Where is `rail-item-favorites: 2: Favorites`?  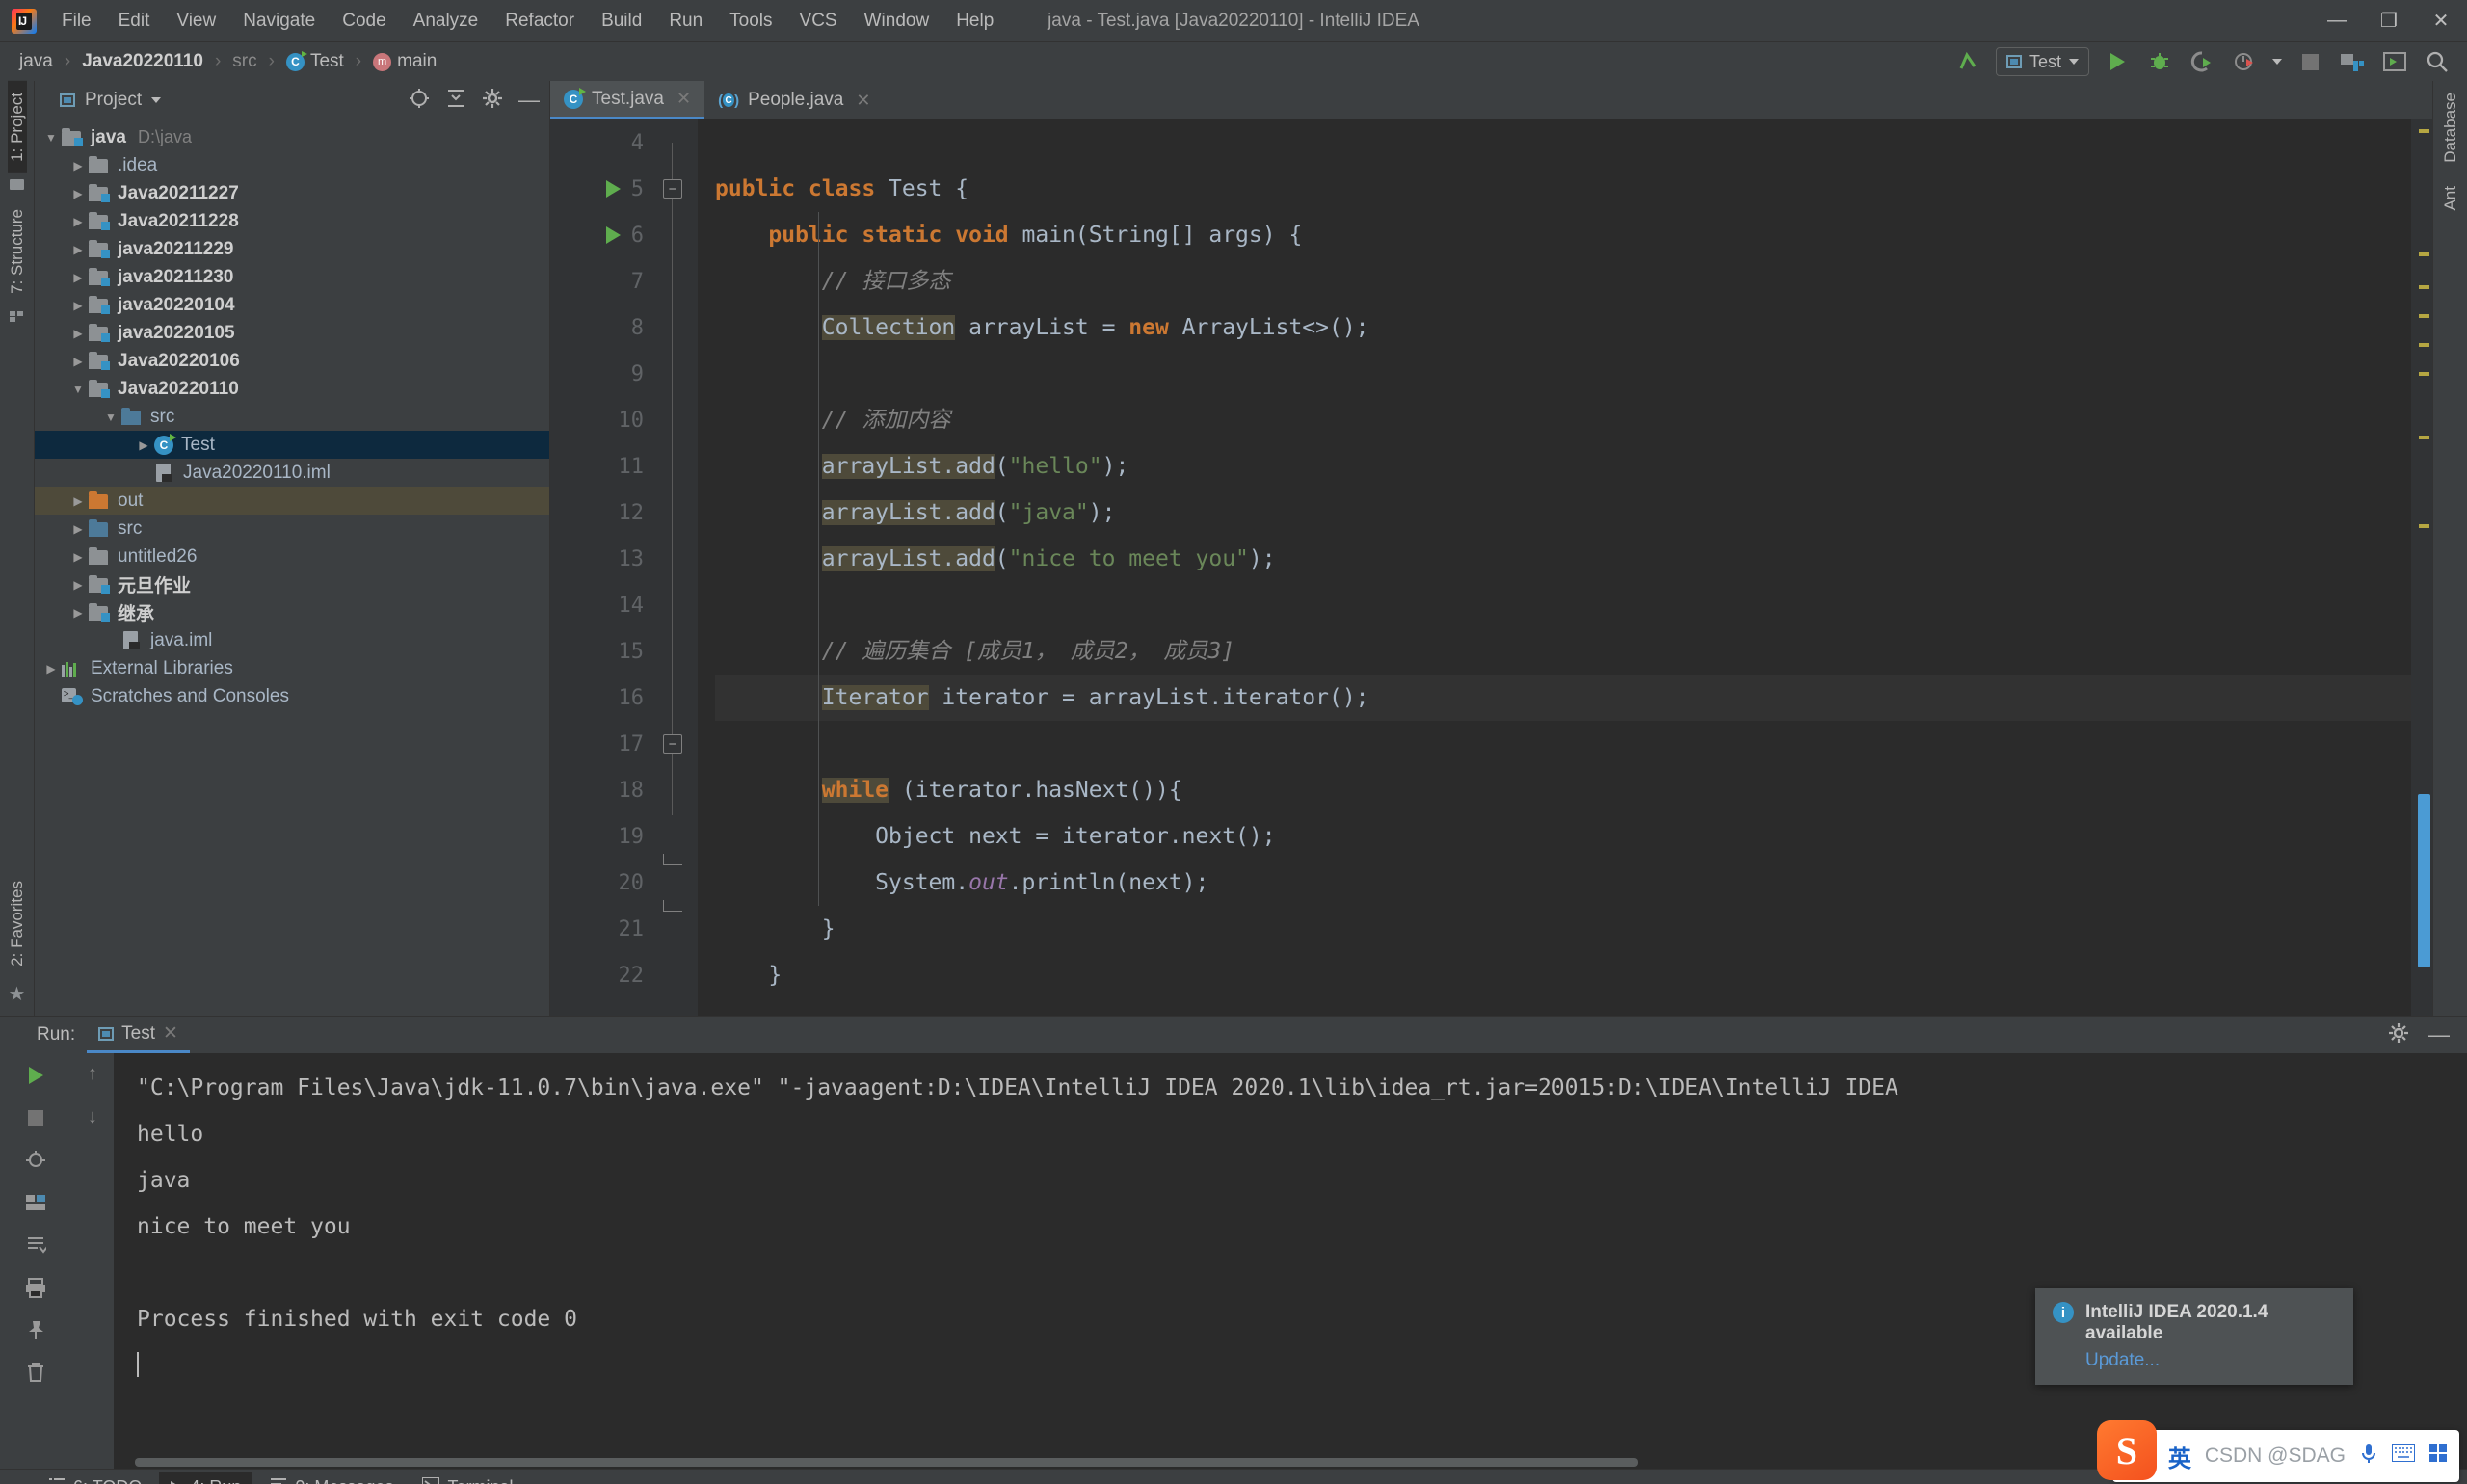
rail-item-favorites: 2: Favorites is located at coordinates (17, 923).